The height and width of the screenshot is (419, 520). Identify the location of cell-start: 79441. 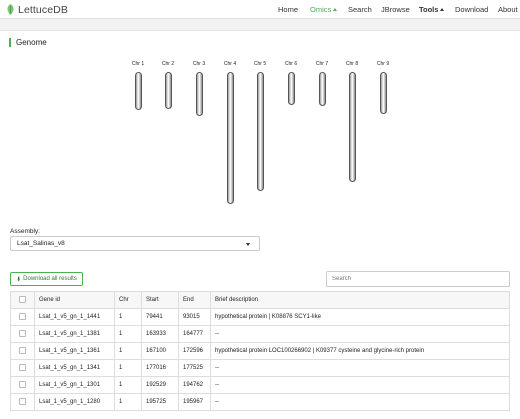
(160, 317).